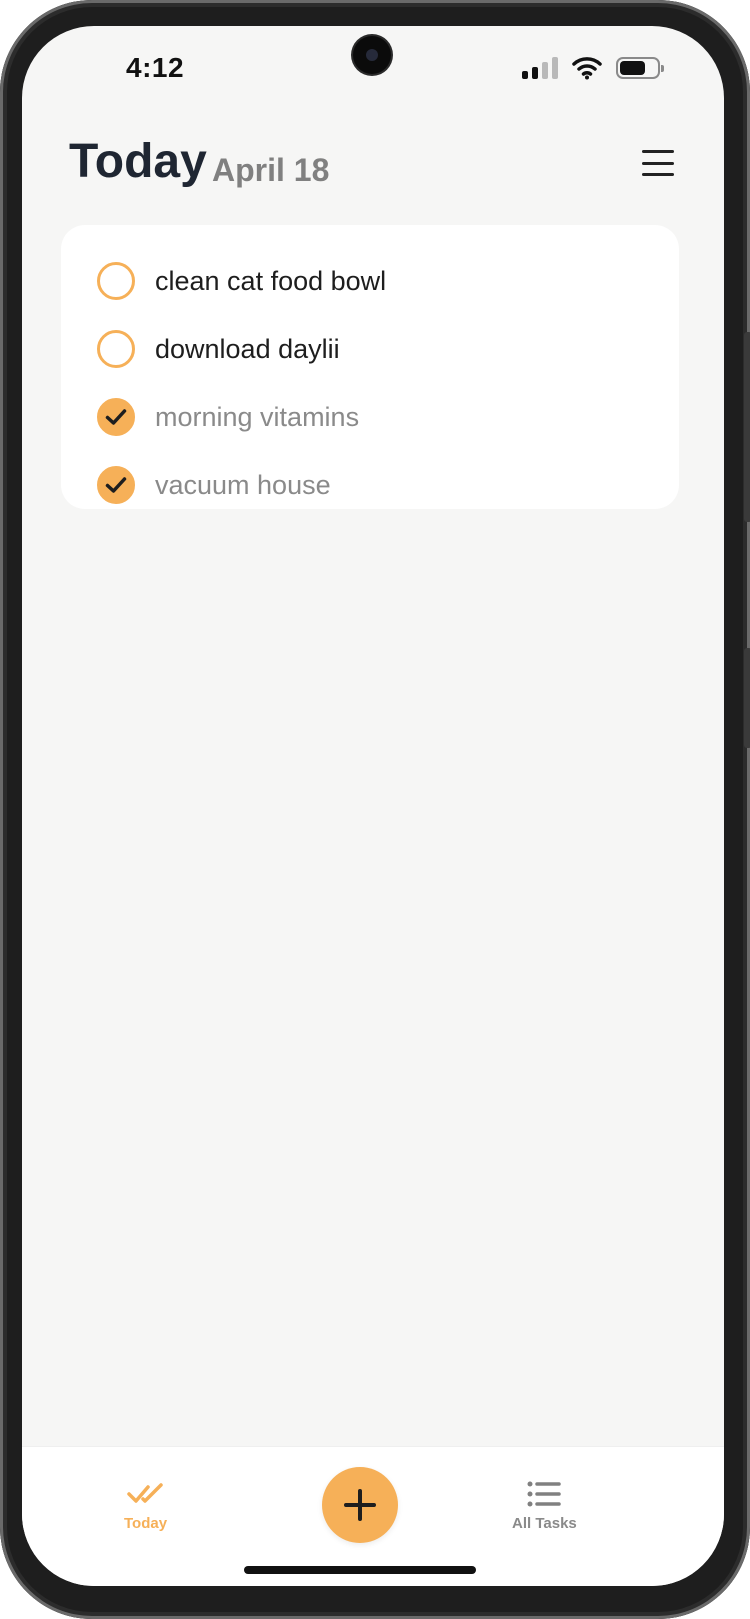 This screenshot has height=1619, width=750. I want to click on front-camera, so click(372, 55).